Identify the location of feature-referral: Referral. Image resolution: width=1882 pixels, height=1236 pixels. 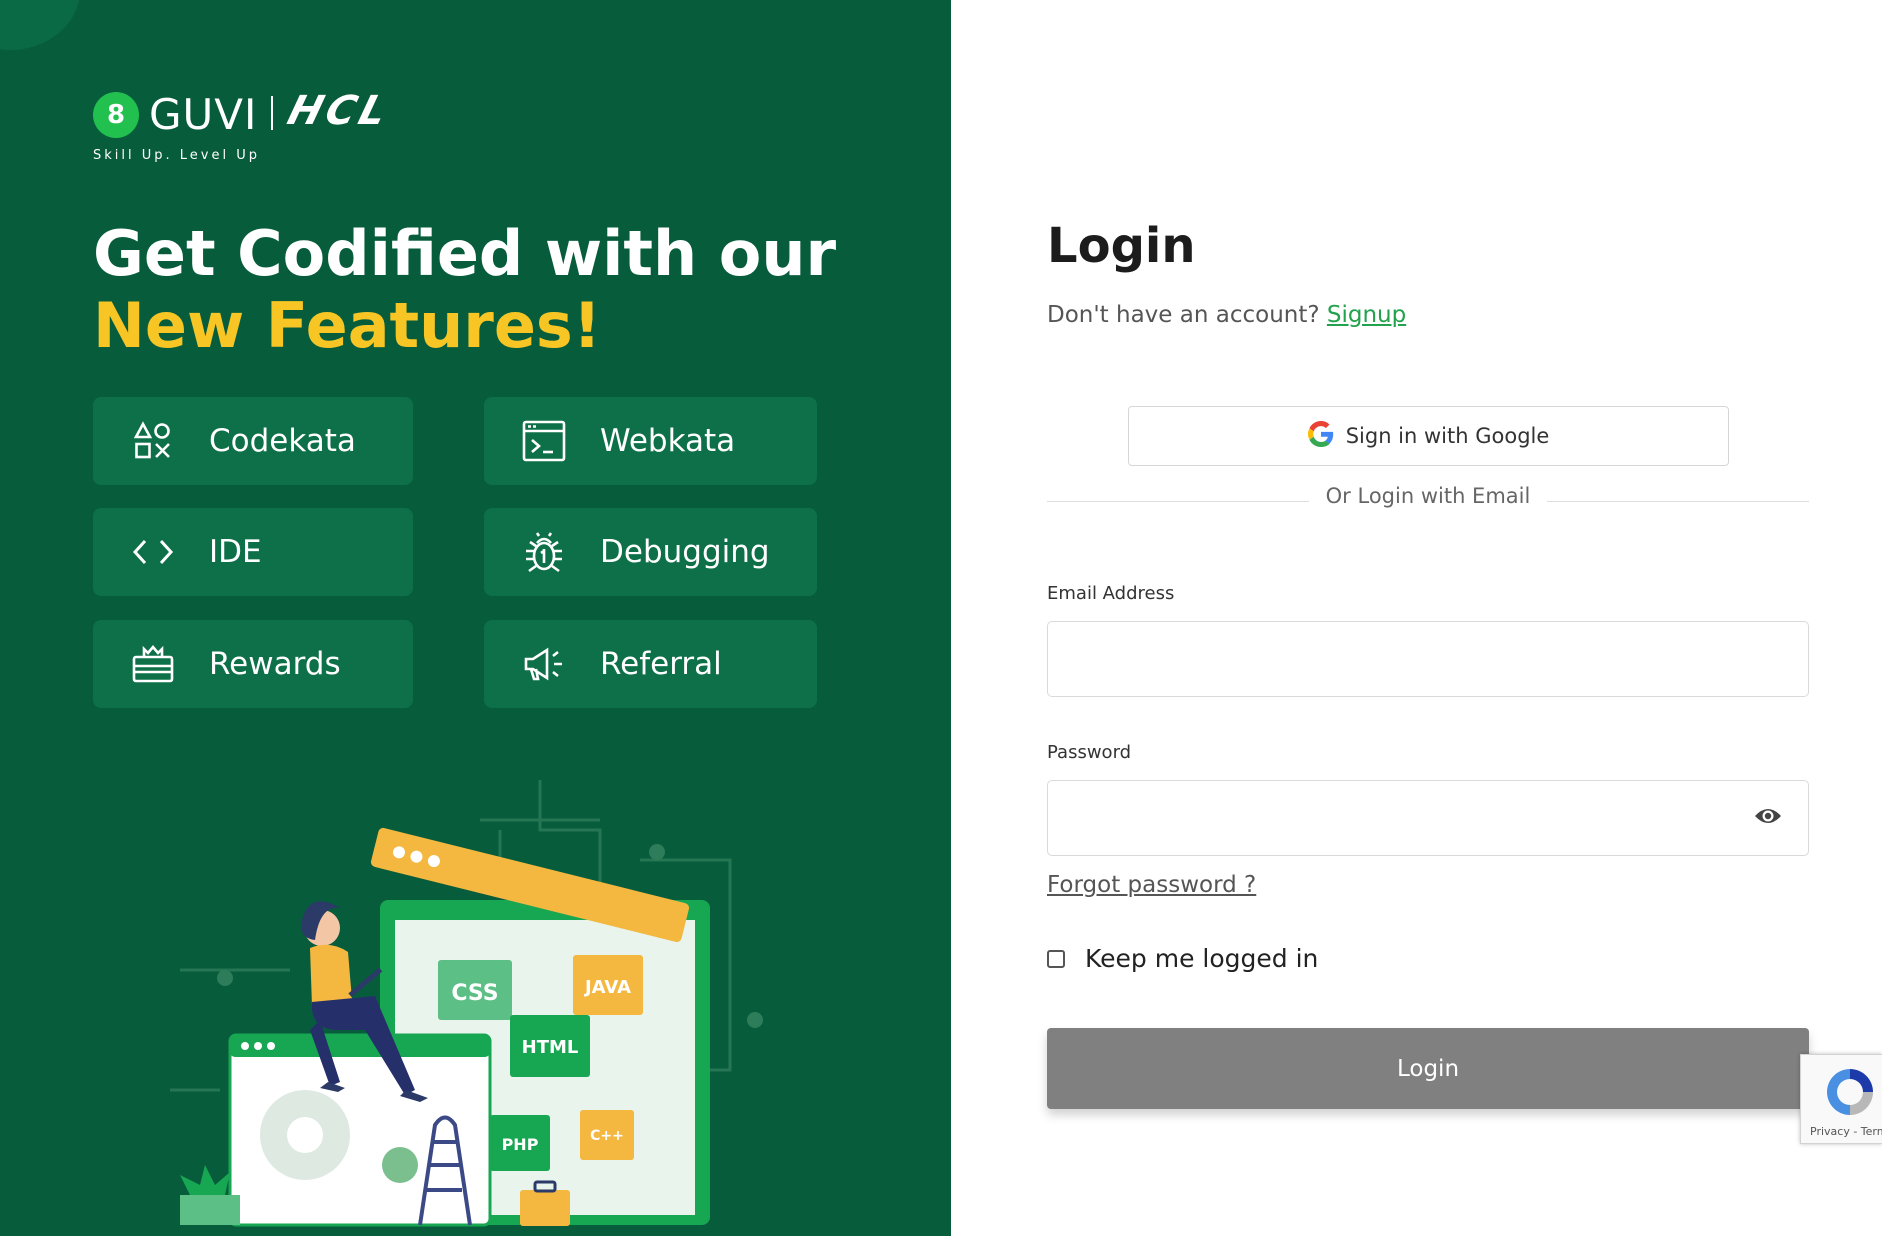
(650, 664).